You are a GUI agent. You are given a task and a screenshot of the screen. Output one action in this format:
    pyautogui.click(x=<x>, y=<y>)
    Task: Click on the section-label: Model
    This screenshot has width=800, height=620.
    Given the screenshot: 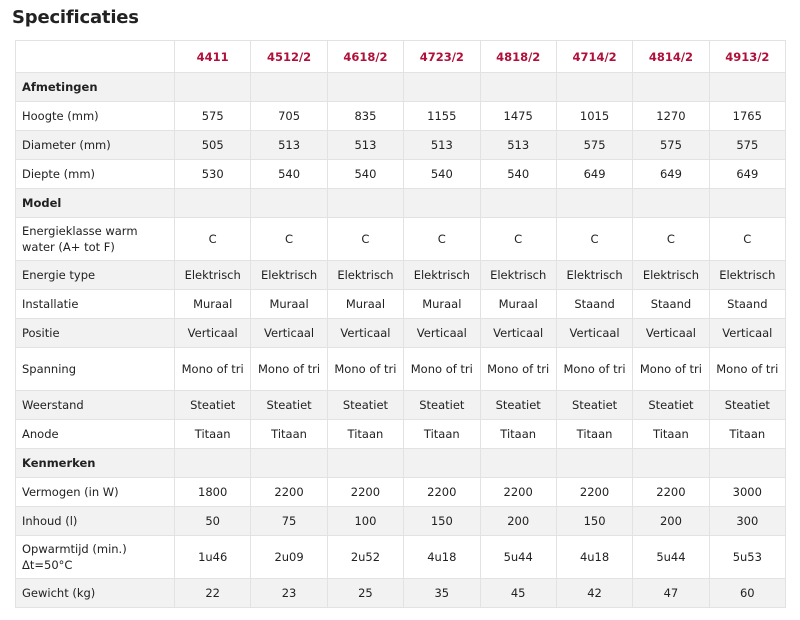 What is the action you would take?
    pyautogui.click(x=95, y=203)
    